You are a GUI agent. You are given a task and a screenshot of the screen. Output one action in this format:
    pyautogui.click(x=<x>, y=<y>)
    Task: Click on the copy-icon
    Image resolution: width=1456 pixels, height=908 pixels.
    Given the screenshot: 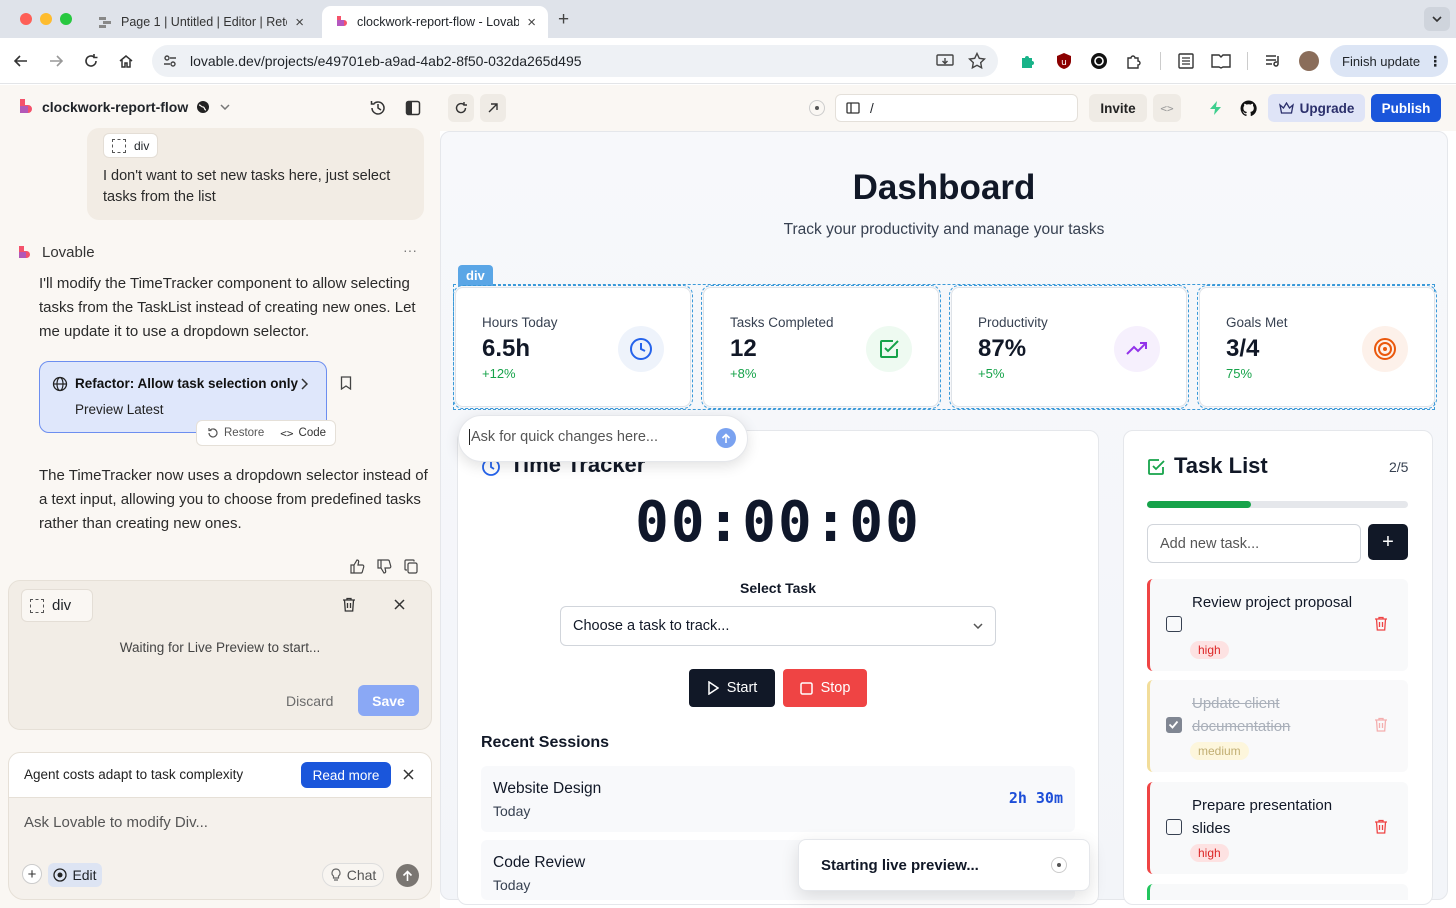 What is the action you would take?
    pyautogui.click(x=411, y=566)
    